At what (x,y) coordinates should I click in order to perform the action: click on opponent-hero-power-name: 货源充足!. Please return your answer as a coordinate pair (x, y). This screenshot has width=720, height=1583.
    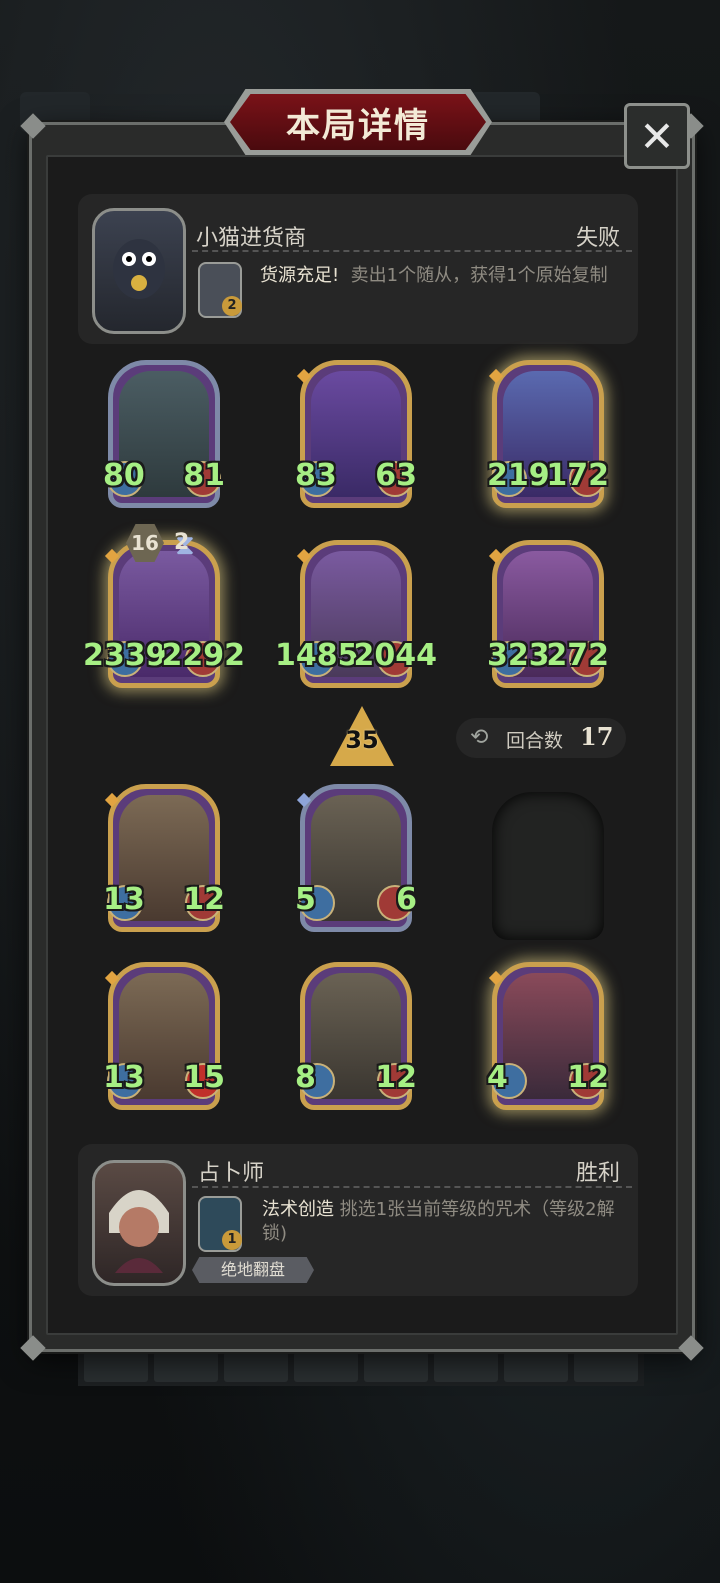
    Looking at the image, I should click on (300, 275).